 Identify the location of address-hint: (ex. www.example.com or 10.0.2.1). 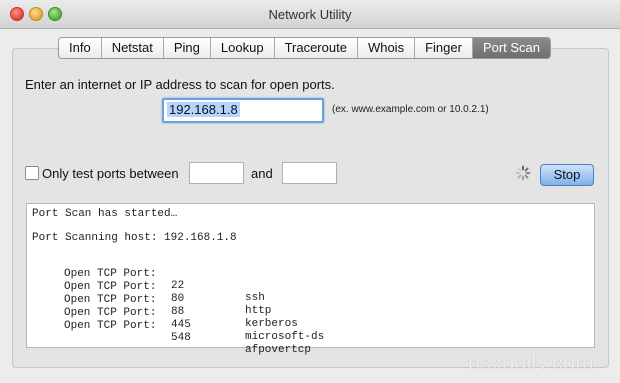
(410, 109).